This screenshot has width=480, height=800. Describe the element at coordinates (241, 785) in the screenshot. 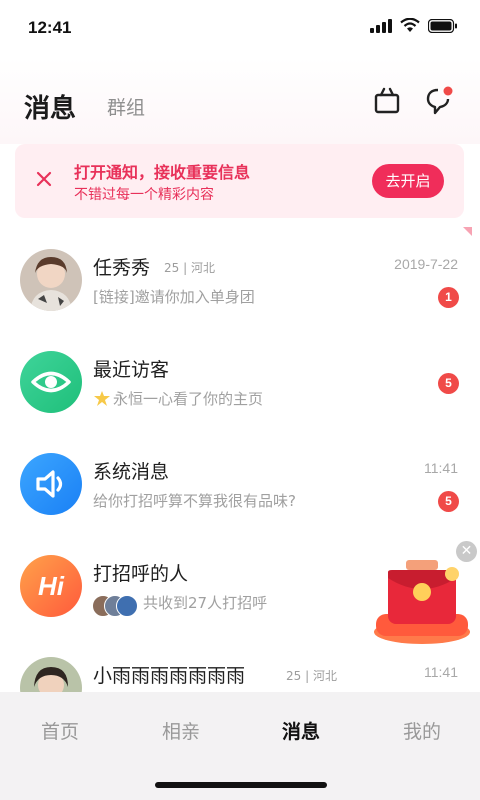

I see `home-indicator` at that location.